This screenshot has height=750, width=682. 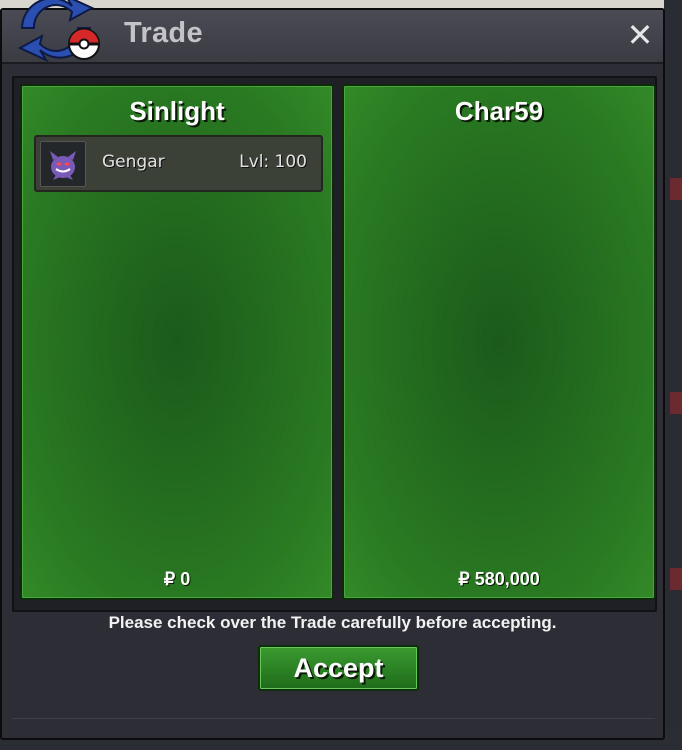 I want to click on item-name: Gengar, so click(x=133, y=162).